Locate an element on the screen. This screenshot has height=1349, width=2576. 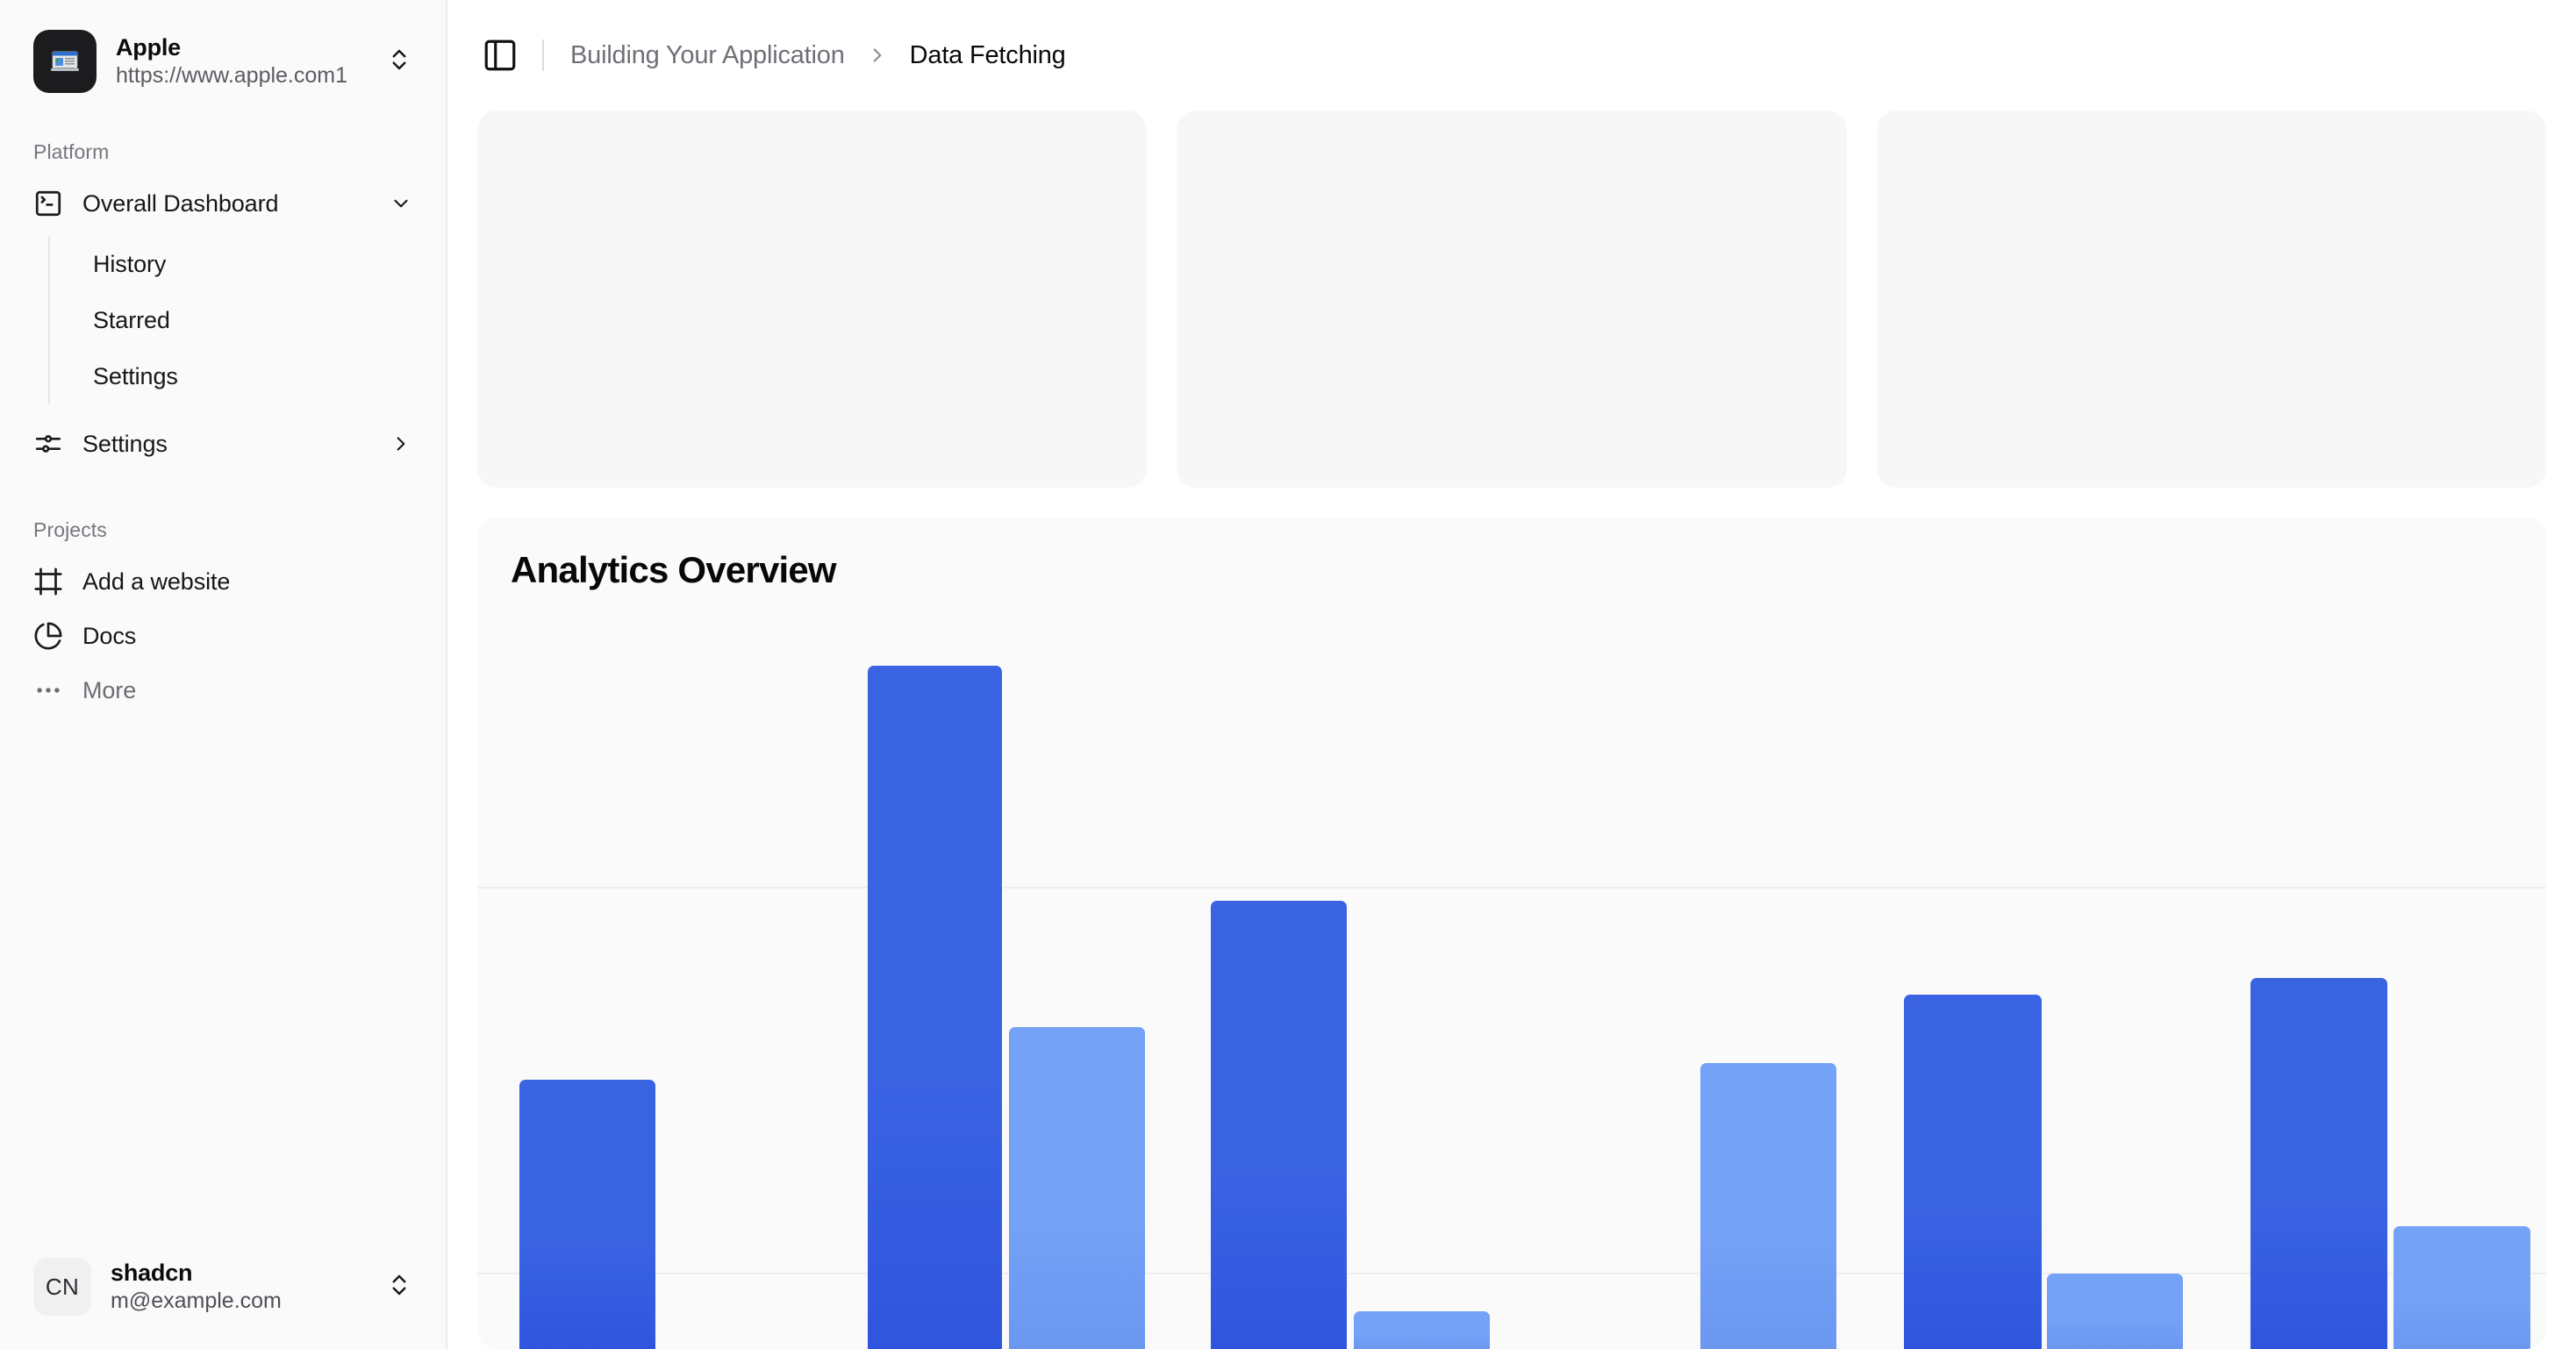
avatar: CN is located at coordinates (62, 1287).